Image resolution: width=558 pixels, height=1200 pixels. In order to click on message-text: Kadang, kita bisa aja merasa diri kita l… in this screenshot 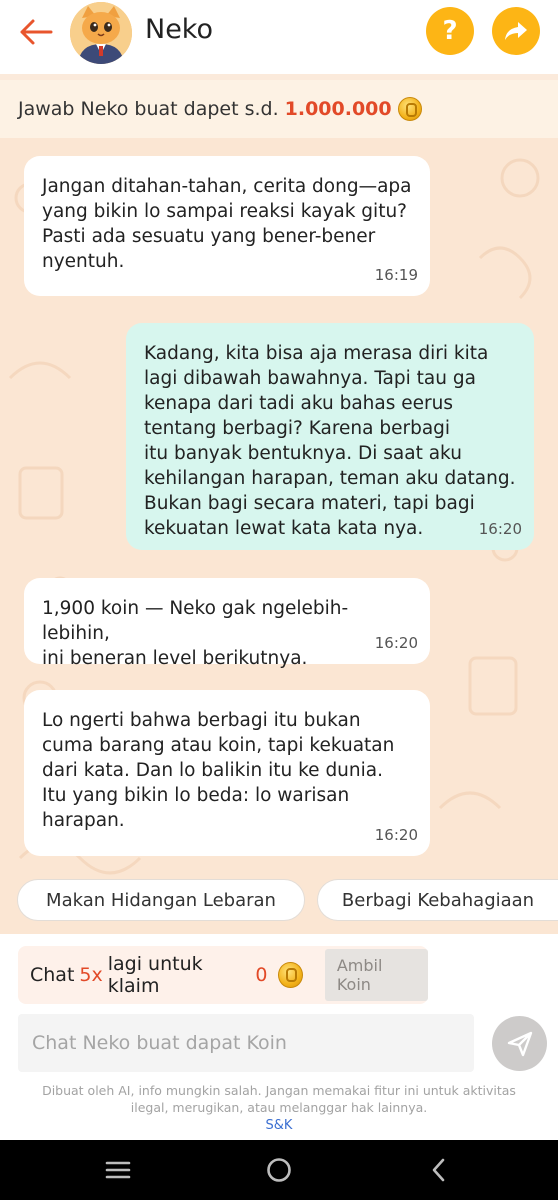, I will do `click(330, 441)`.